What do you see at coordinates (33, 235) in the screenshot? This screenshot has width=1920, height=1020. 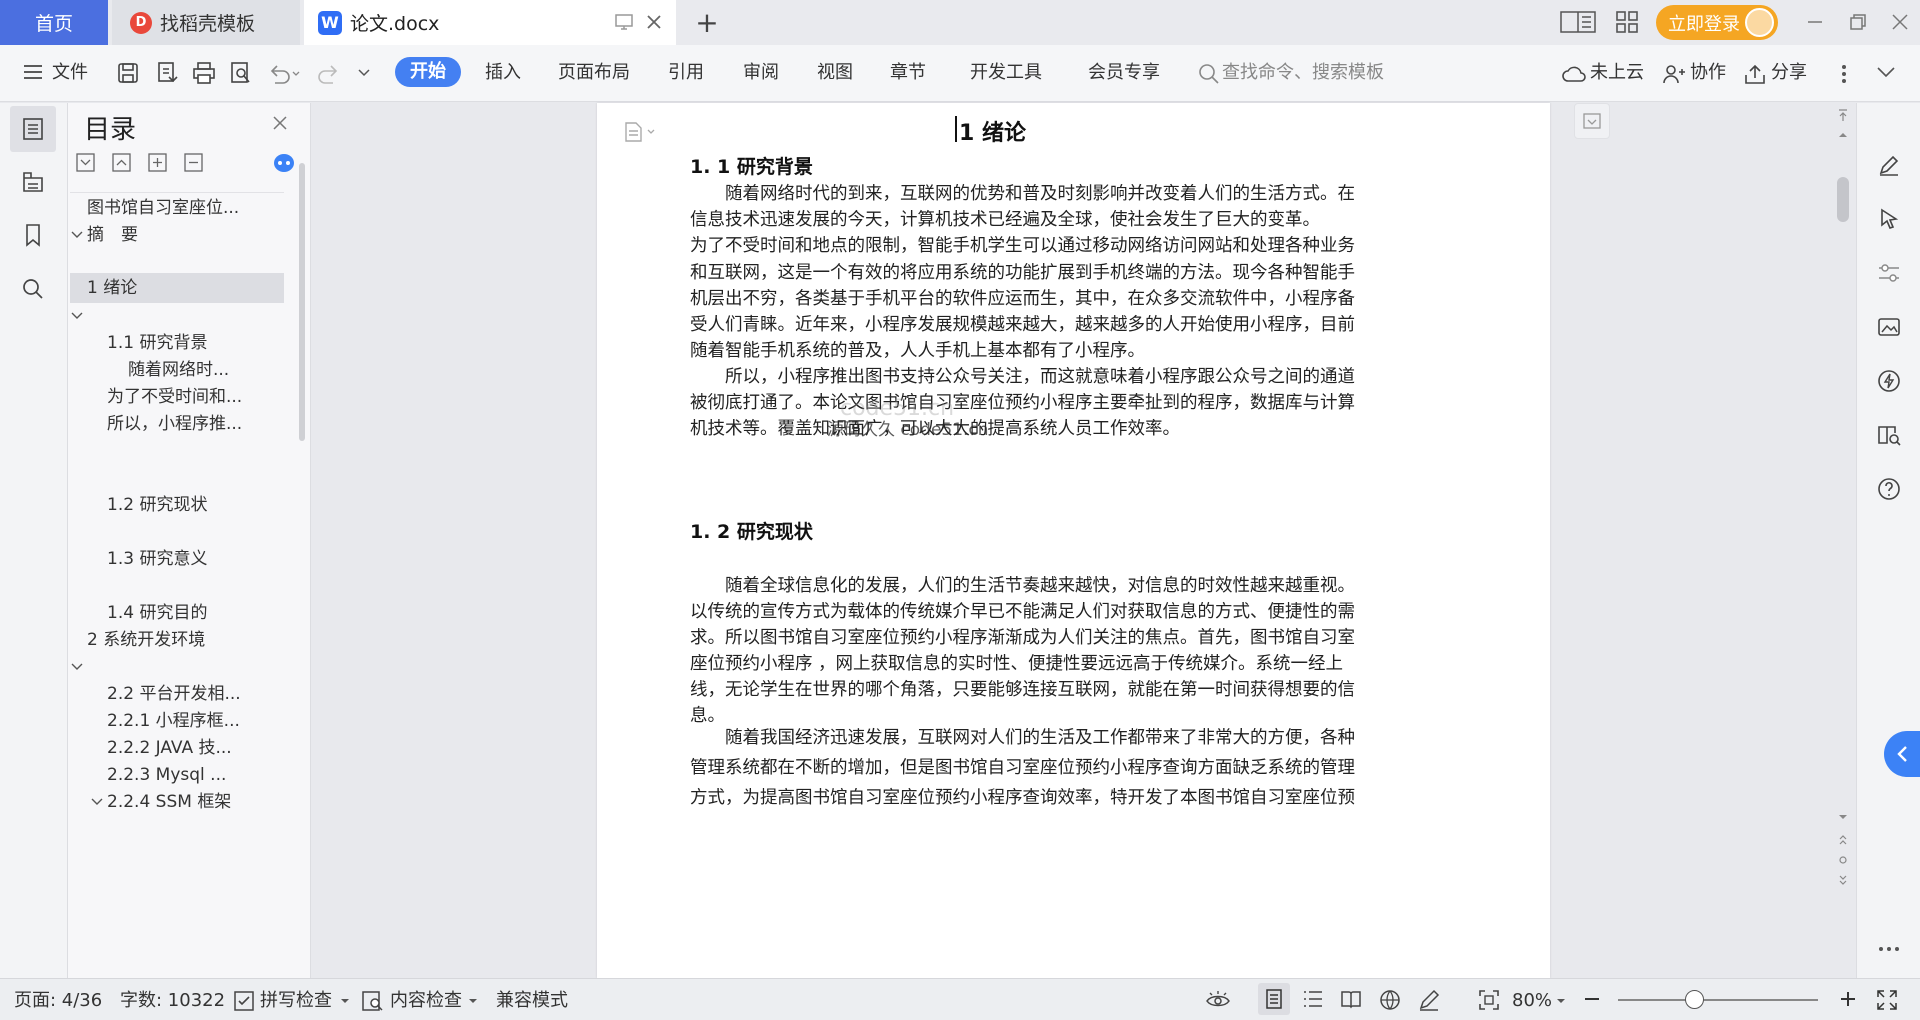 I see `bookmark-icon` at bounding box center [33, 235].